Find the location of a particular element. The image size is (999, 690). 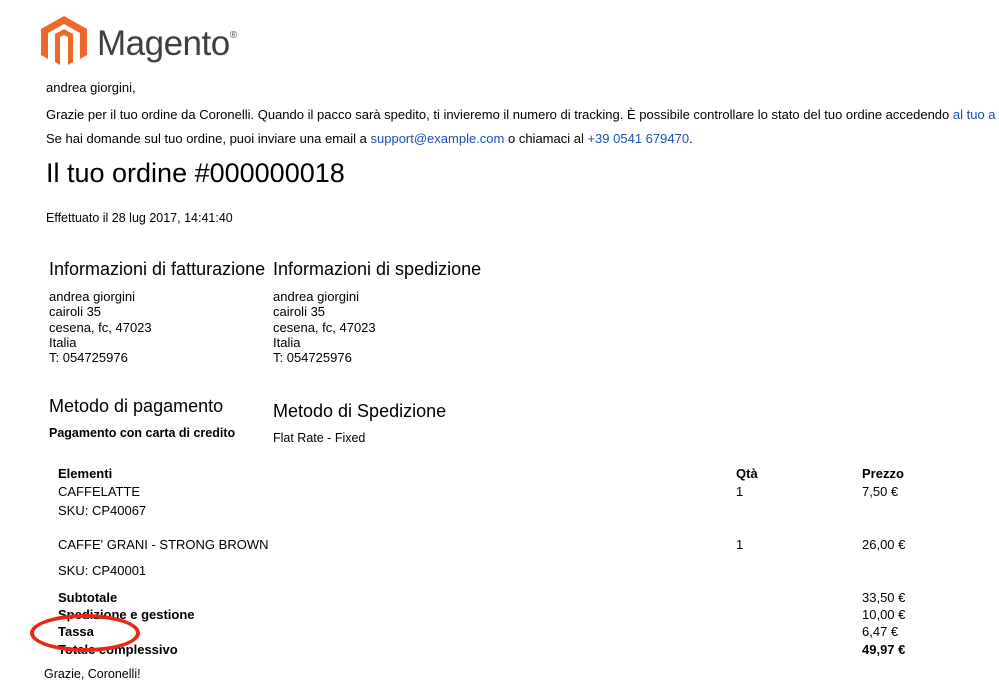

annotation-circle is located at coordinates (85, 633).